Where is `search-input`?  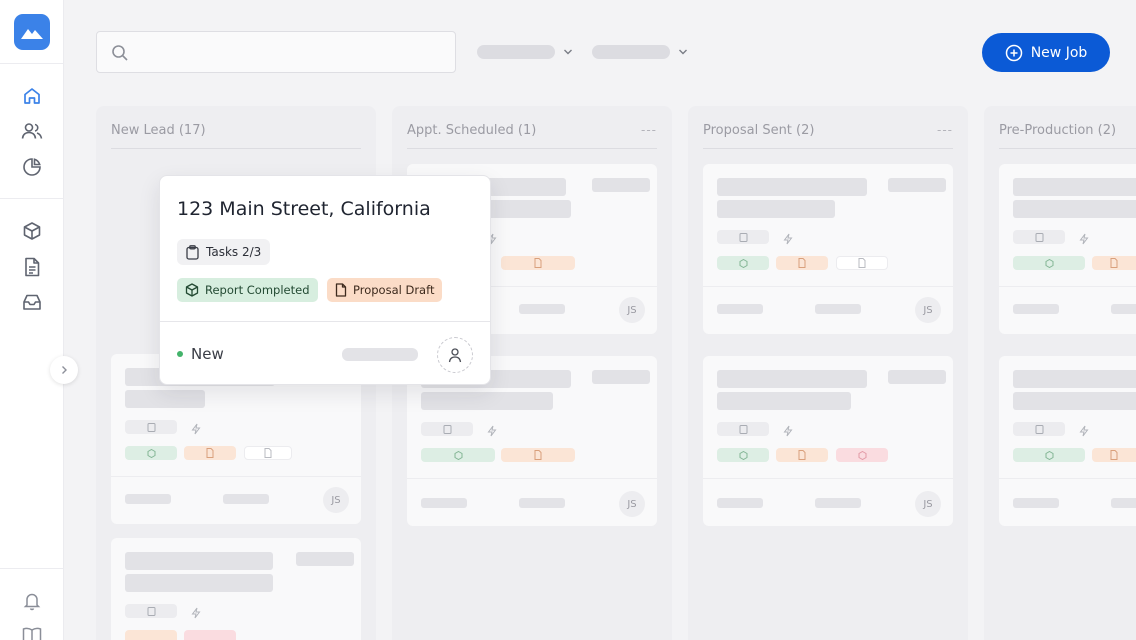
search-input is located at coordinates (276, 52).